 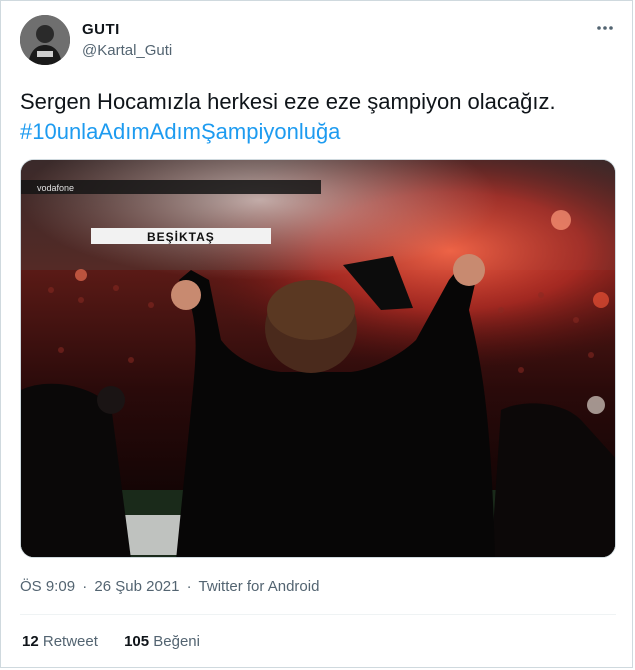 I want to click on tweet-date: 26 Şub 2021, so click(x=136, y=586).